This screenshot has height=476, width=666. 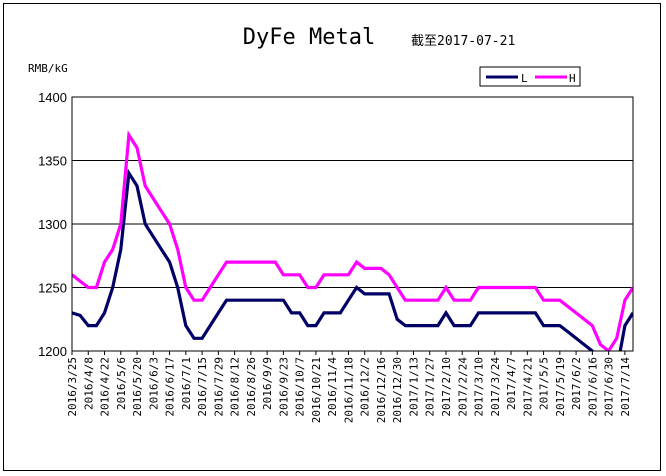 What do you see at coordinates (105, 387) in the screenshot?
I see `x-tick-label-2: 2016/4/22` at bounding box center [105, 387].